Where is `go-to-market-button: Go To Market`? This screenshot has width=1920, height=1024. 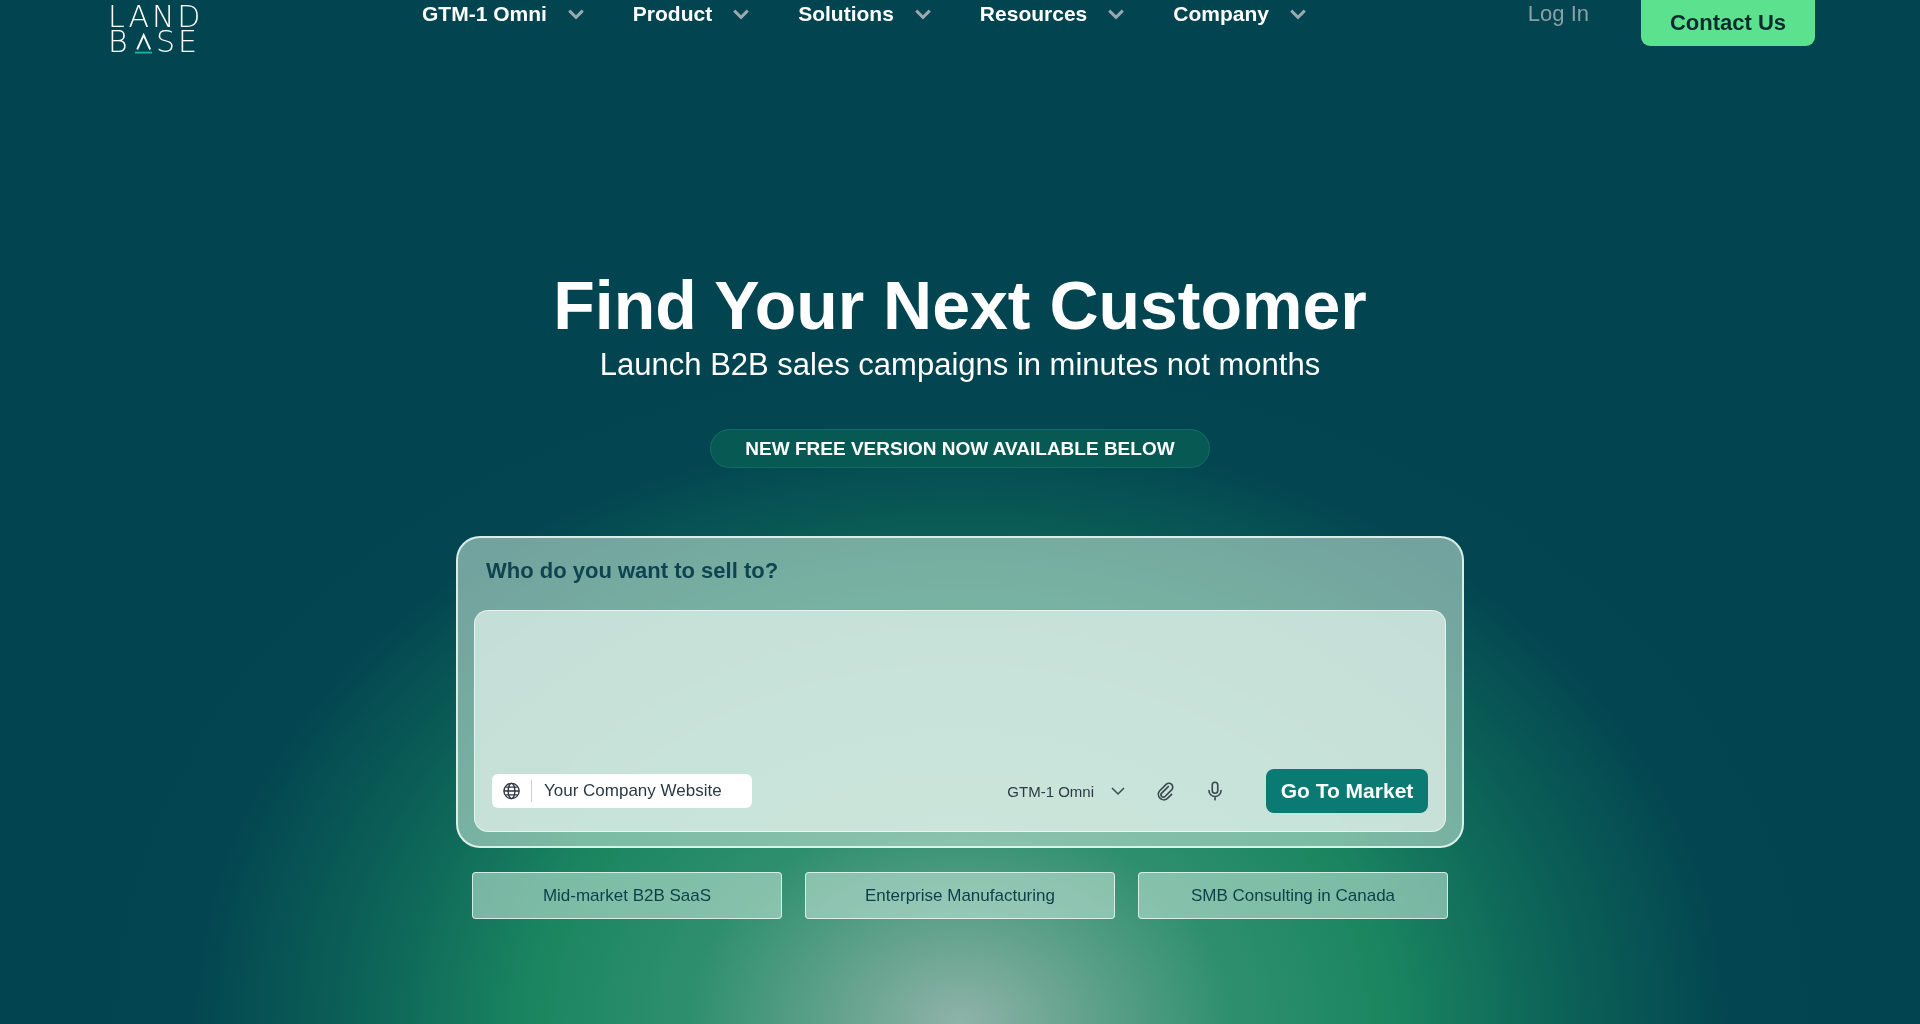 go-to-market-button: Go To Market is located at coordinates (1347, 791).